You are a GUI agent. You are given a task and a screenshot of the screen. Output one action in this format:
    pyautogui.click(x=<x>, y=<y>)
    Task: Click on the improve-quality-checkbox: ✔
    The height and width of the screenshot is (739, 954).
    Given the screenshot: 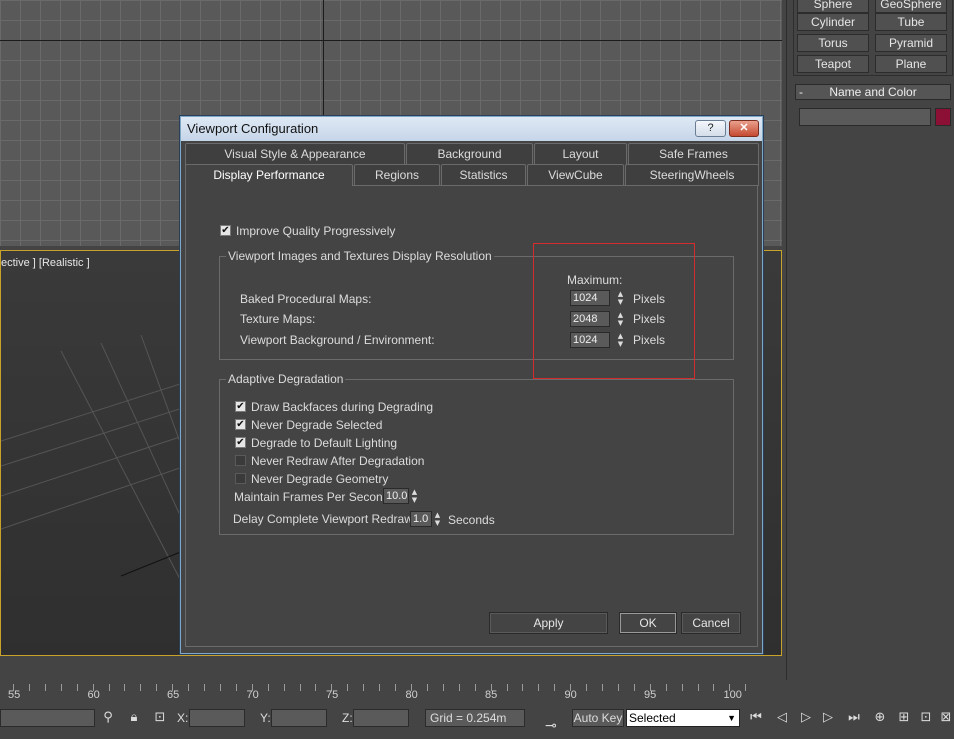 What is the action you would take?
    pyautogui.click(x=225, y=230)
    